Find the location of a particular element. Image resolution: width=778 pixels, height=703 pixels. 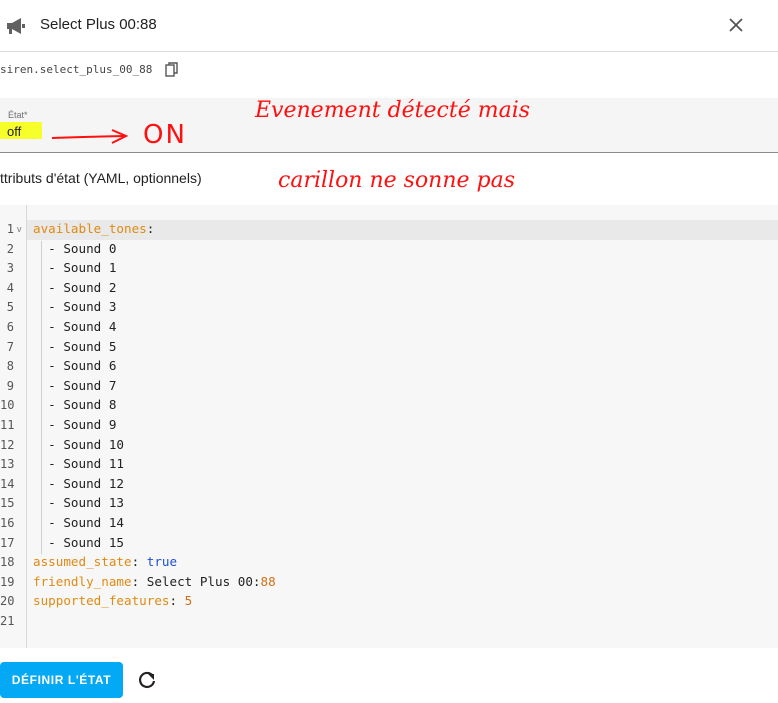

line-number: 5 is located at coordinates (10, 307).